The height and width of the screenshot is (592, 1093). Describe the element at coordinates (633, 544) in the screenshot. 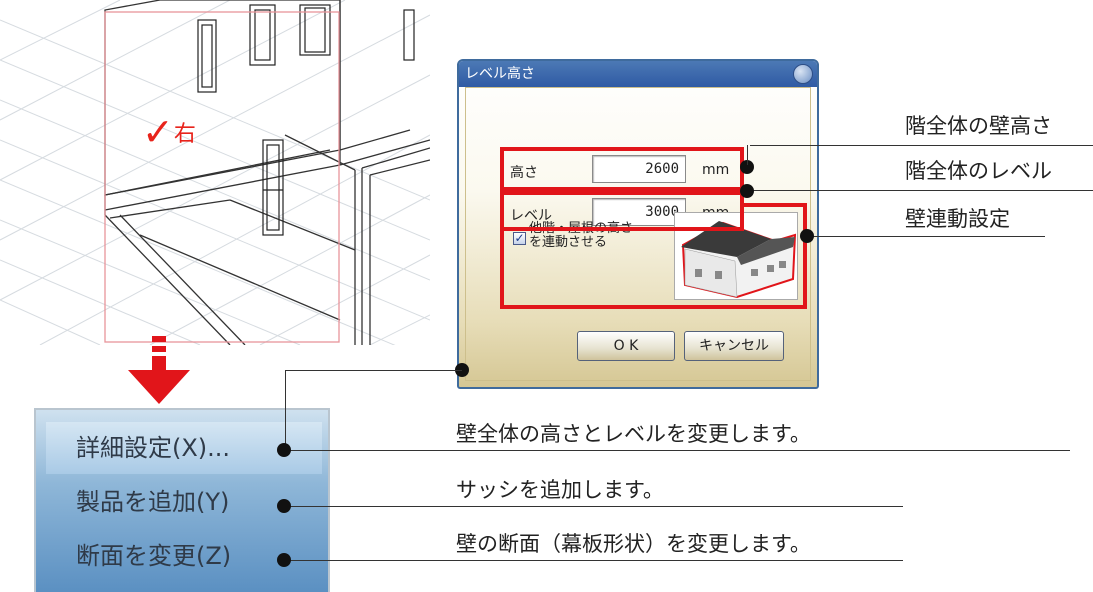

I see `callout-menu-section: 壁の断面（幕板形状）を変更します。` at that location.